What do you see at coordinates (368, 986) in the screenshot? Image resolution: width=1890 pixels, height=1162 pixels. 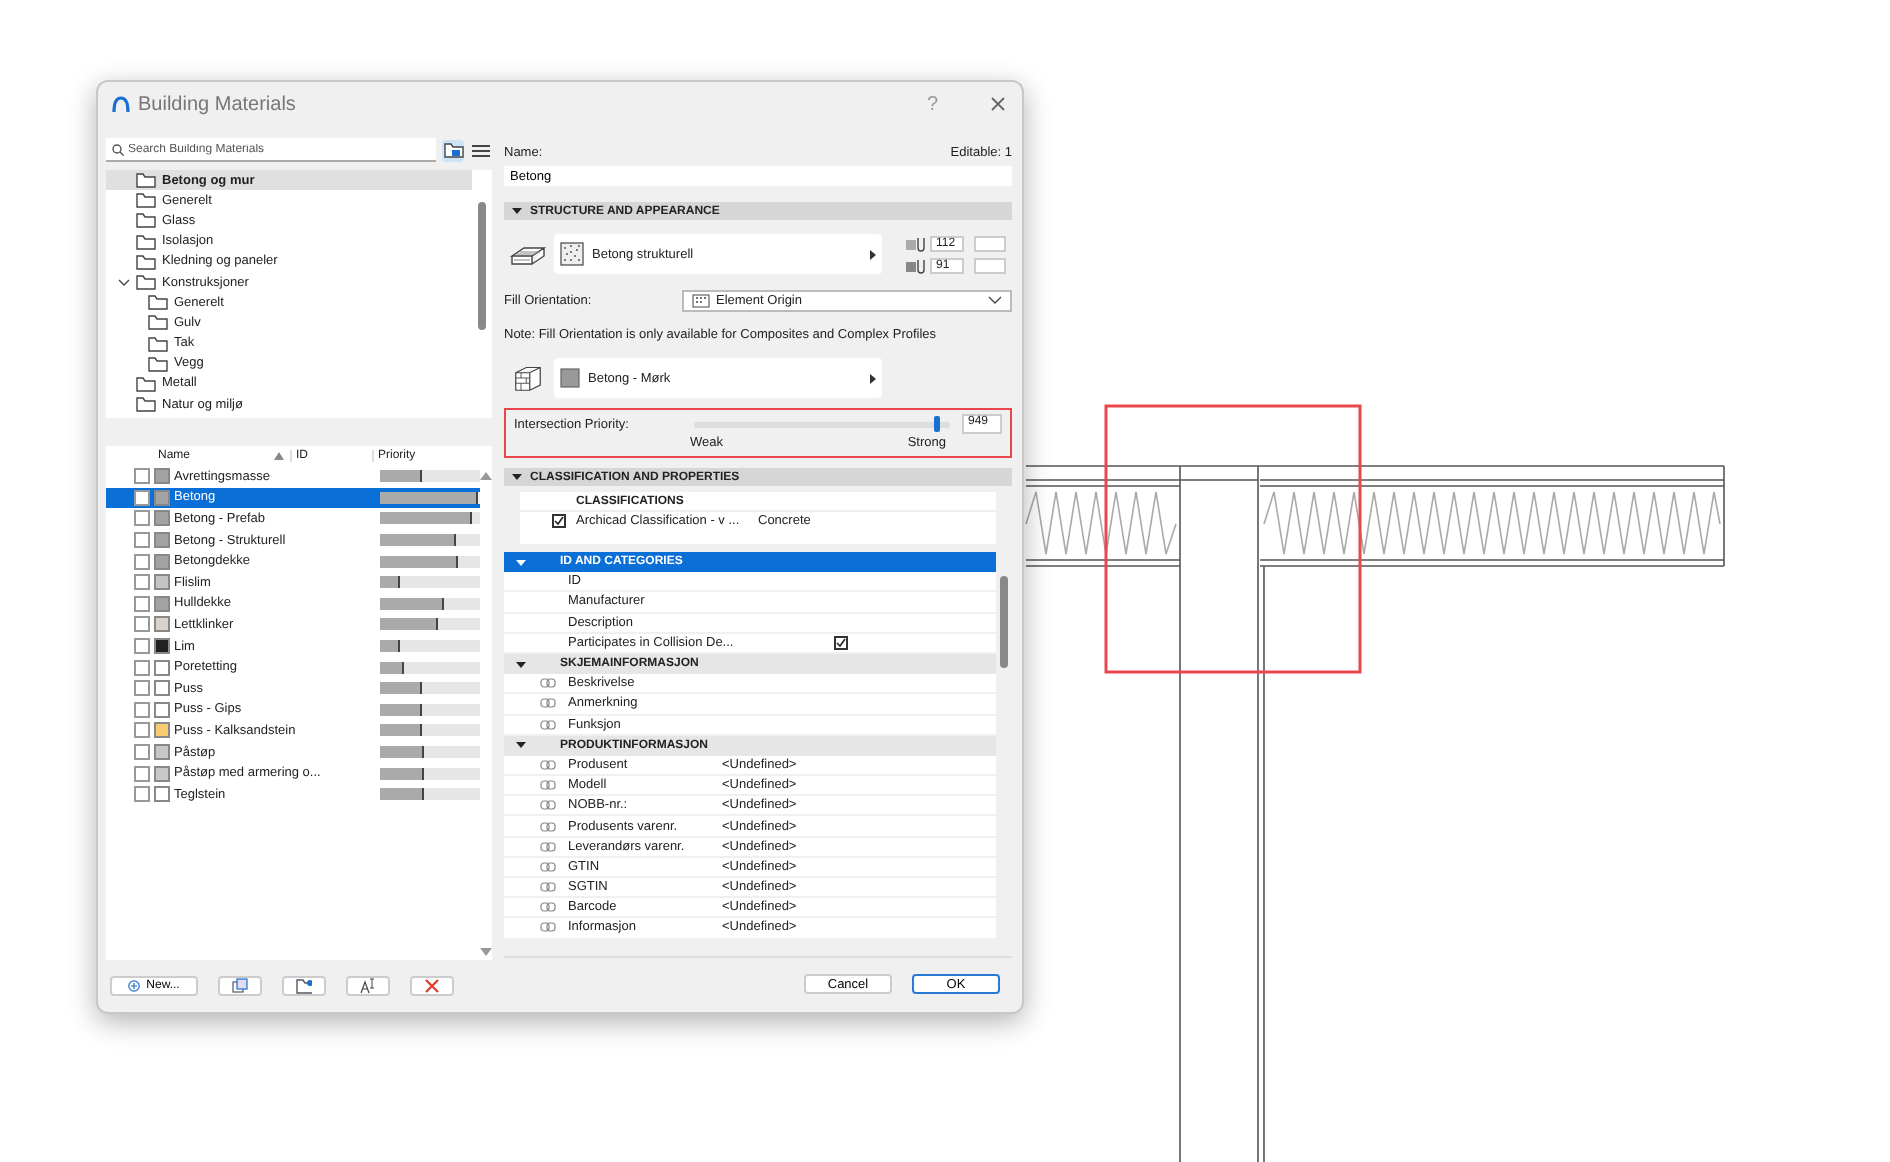 I see `rename-icon` at bounding box center [368, 986].